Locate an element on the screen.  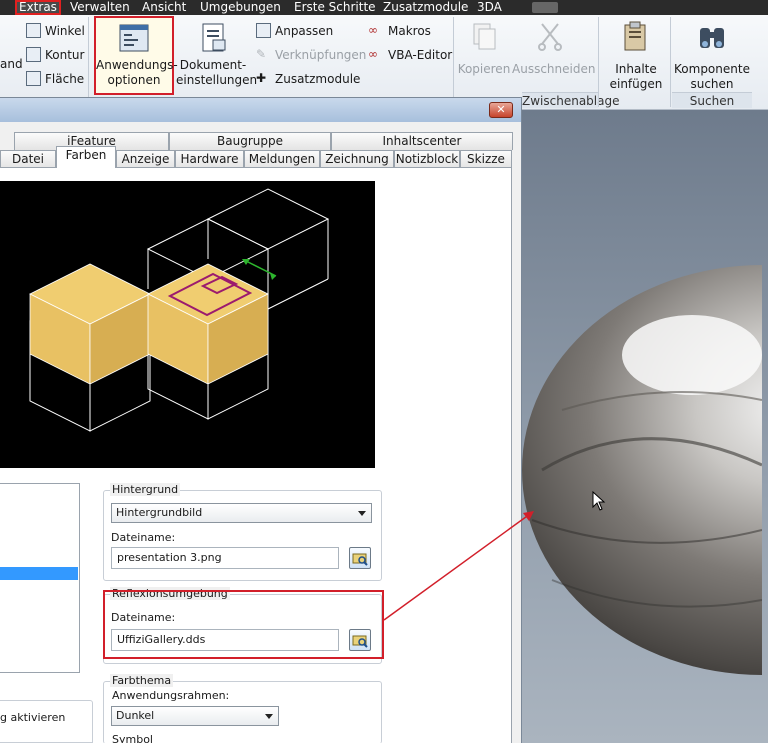
hintergrund-browse-button is located at coordinates (360, 558).